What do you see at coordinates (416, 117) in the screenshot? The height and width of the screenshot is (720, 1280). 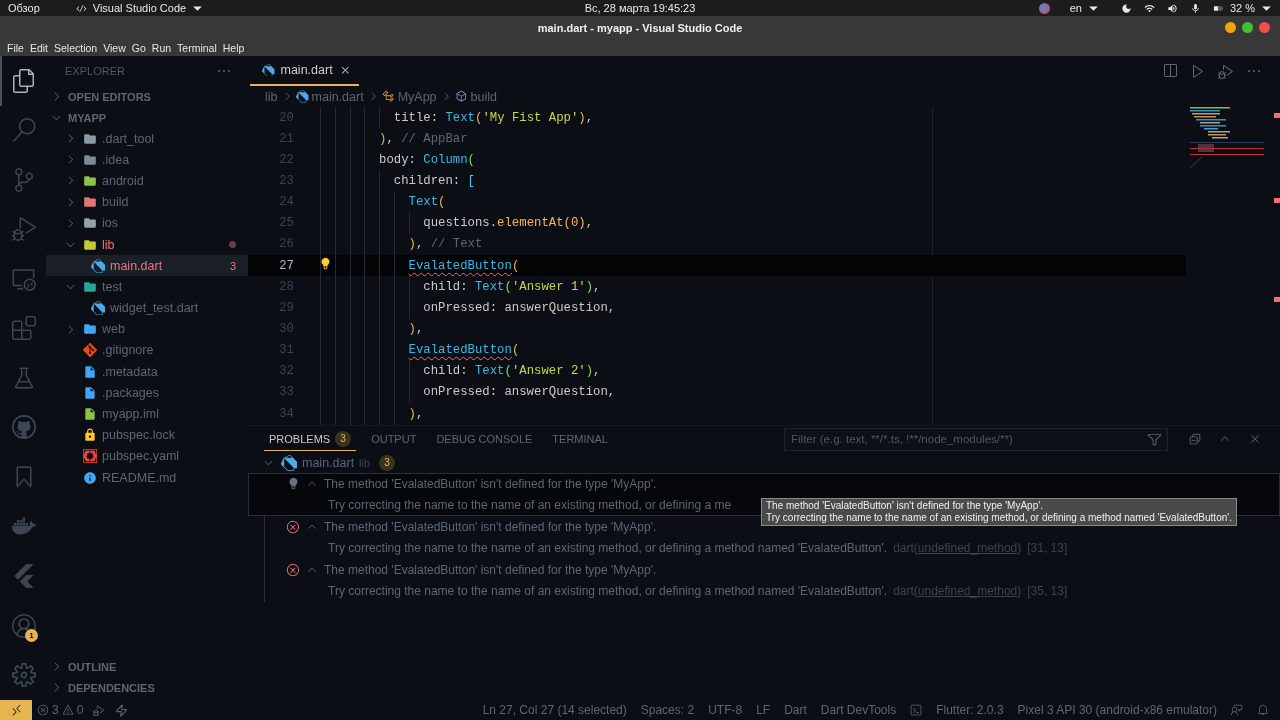 I see `code-token: title:` at bounding box center [416, 117].